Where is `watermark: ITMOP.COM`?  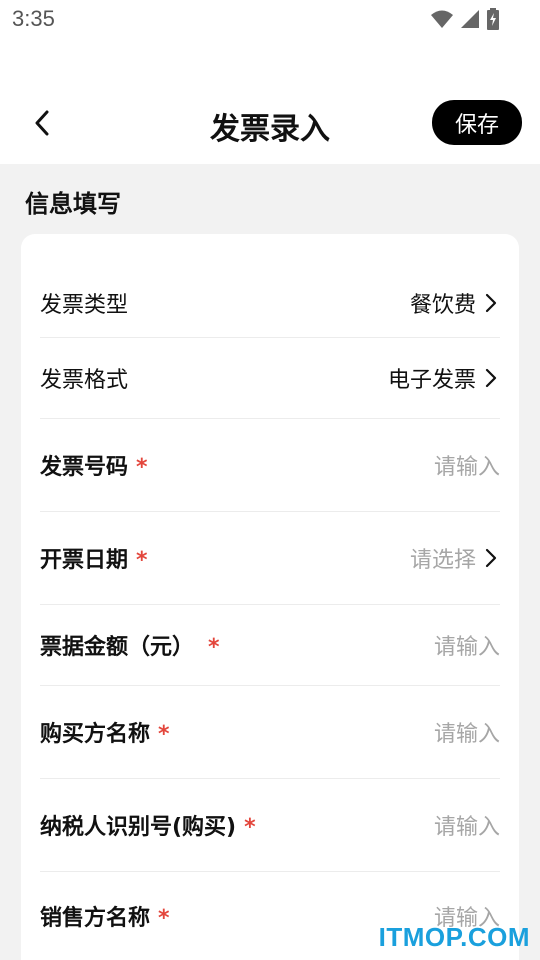
watermark: ITMOP.COM is located at coordinates (454, 937).